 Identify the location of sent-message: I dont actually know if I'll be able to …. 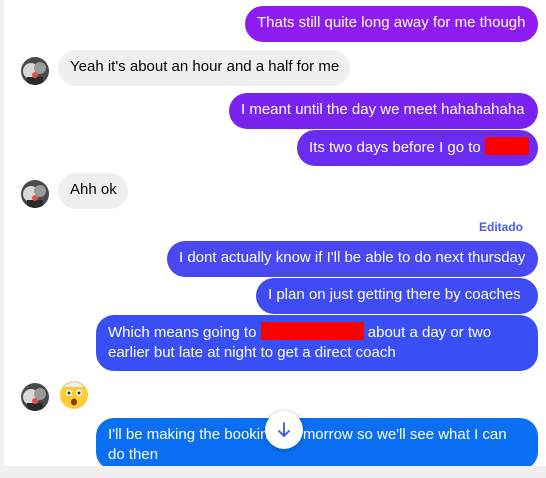
(352, 259).